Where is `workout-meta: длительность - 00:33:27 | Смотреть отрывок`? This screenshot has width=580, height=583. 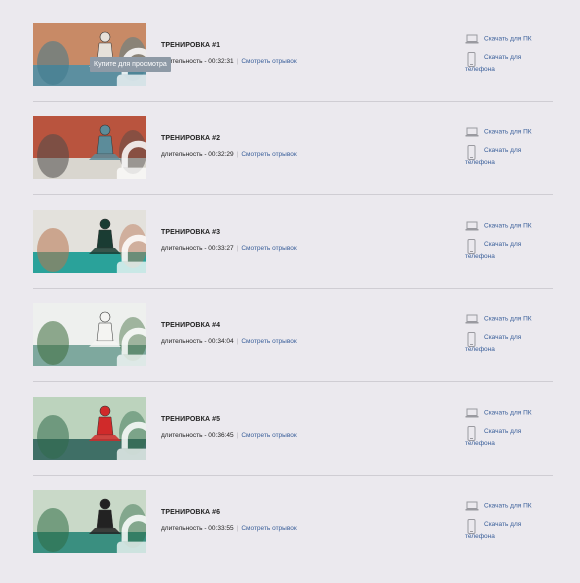
workout-meta: длительность - 00:33:27 | Смотреть отрывок is located at coordinates (229, 248).